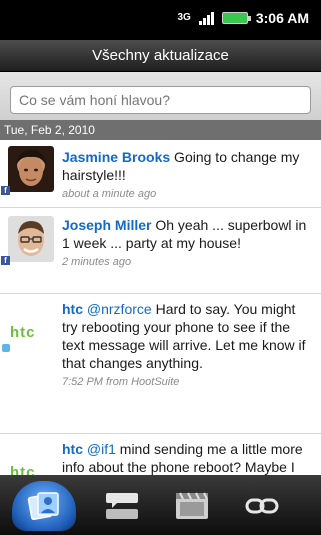 The image size is (321, 535). I want to click on all-updates-icon, so click(43, 506).